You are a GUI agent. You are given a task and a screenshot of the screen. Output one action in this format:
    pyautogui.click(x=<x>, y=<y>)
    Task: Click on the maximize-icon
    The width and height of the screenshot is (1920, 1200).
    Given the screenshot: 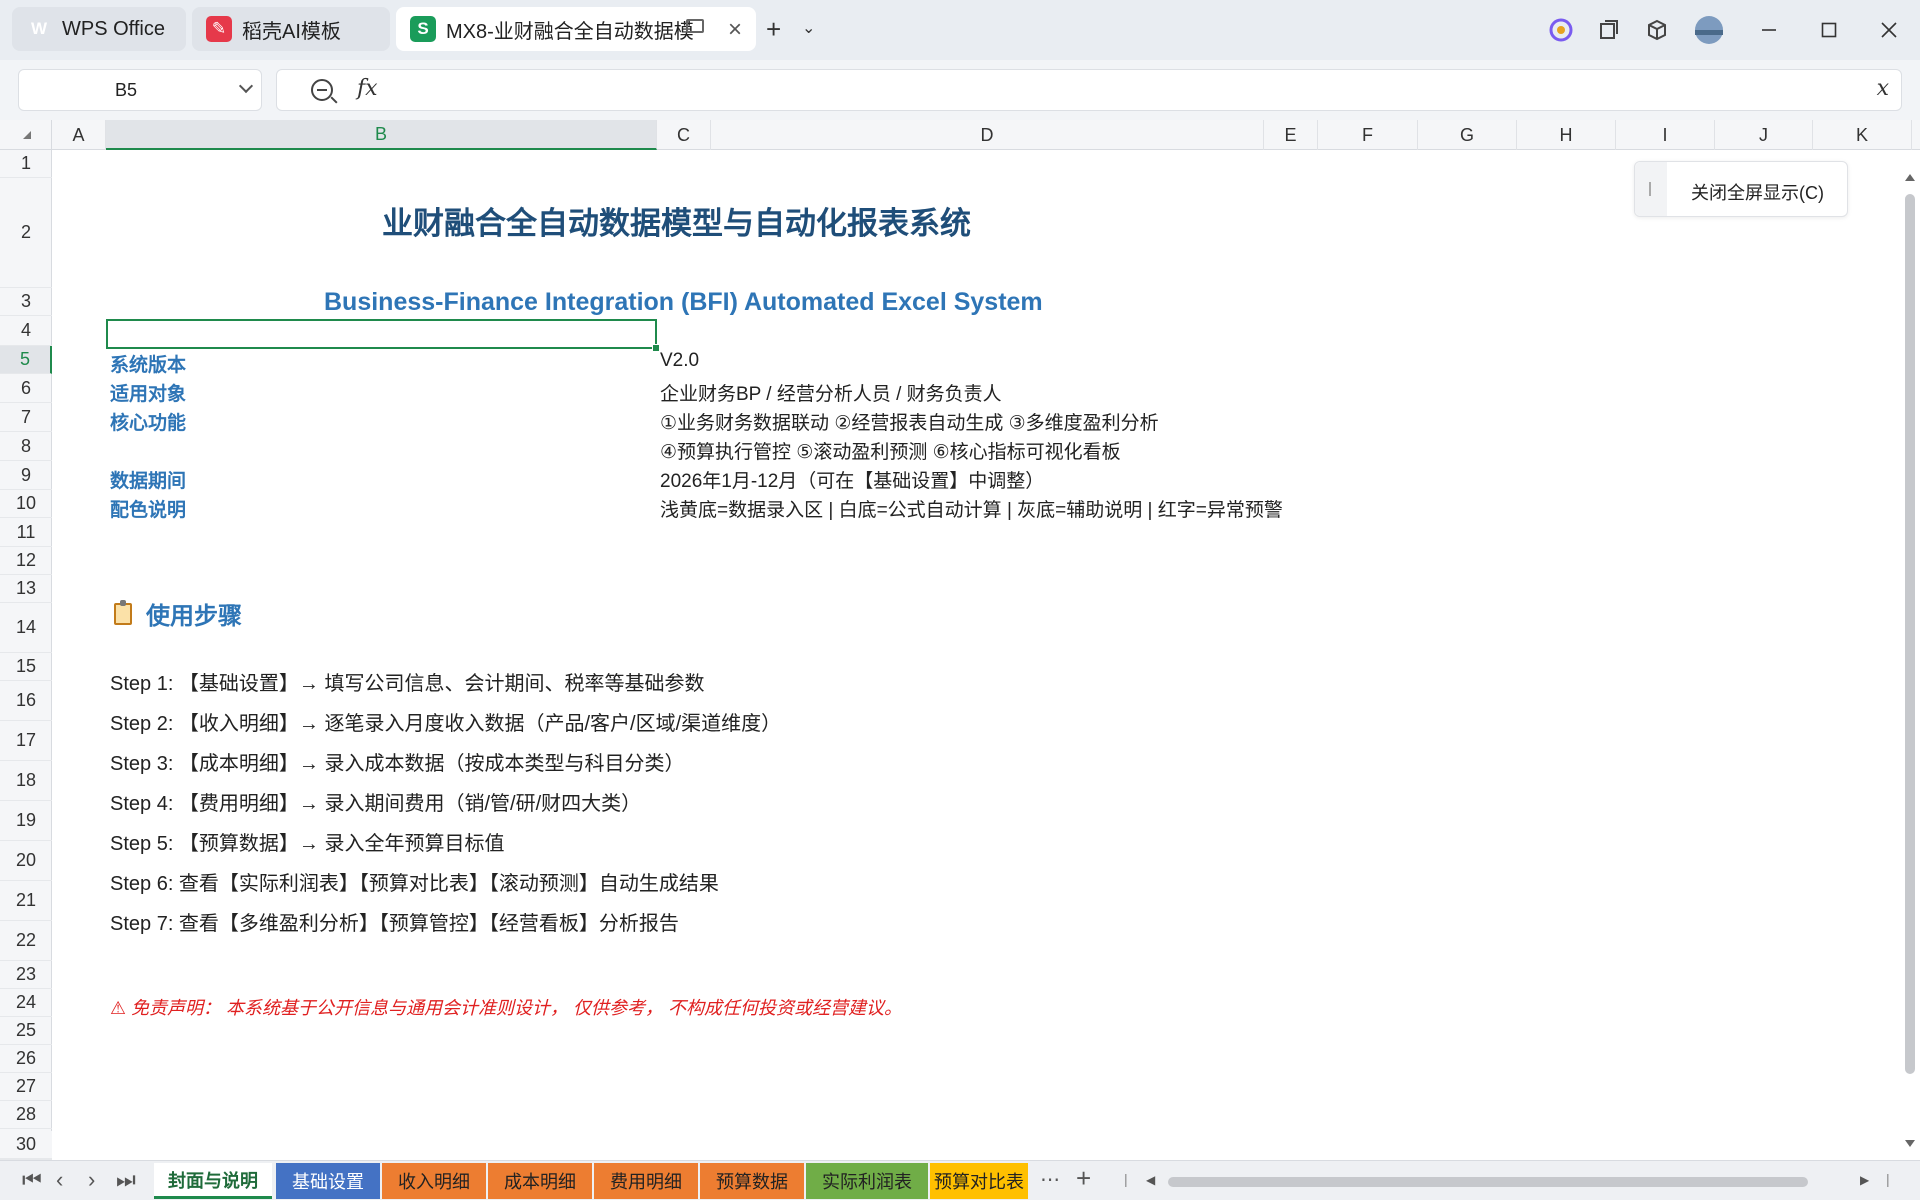 What is the action you would take?
    pyautogui.click(x=1829, y=30)
    